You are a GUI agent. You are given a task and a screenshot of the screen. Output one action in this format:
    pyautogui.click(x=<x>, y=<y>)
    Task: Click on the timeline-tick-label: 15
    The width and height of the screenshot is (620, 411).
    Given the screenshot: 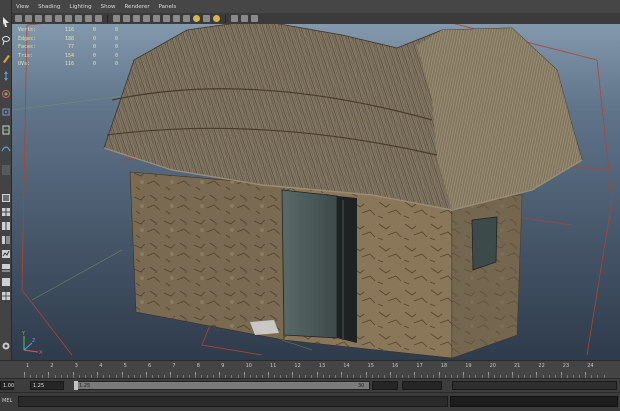 What is the action you would take?
    pyautogui.click(x=370, y=366)
    